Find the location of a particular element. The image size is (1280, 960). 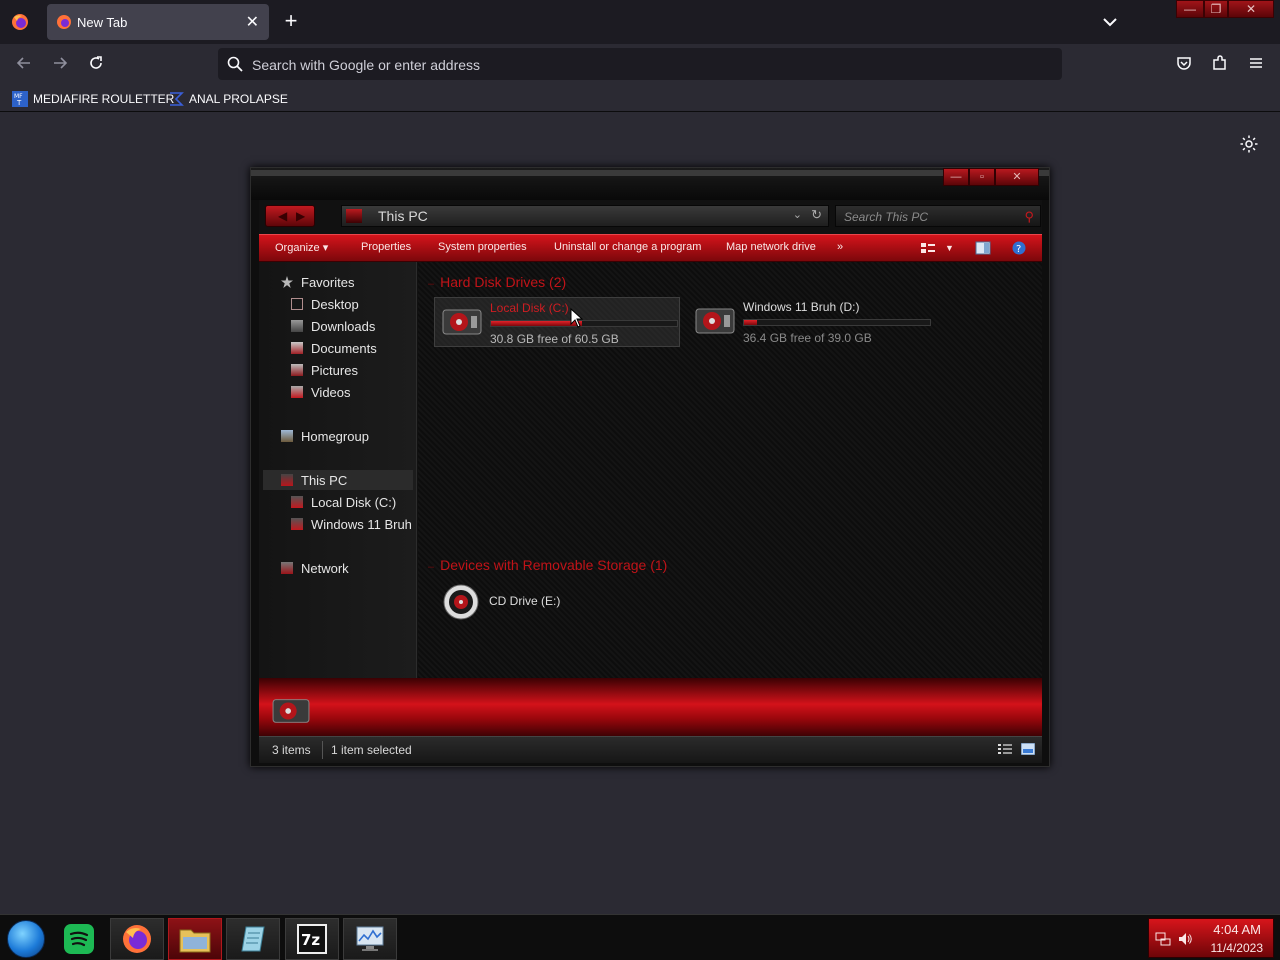

clock-date: 11/4/2023 is located at coordinates (1237, 948).